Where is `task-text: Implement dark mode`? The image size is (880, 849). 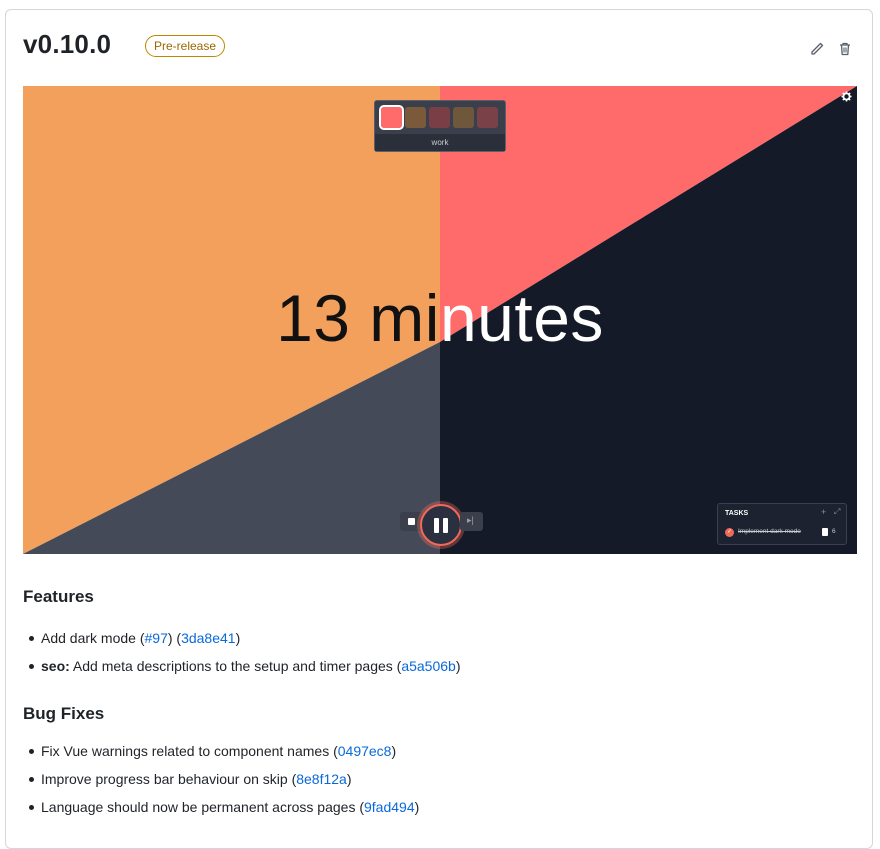
task-text: Implement dark mode is located at coordinates (769, 531).